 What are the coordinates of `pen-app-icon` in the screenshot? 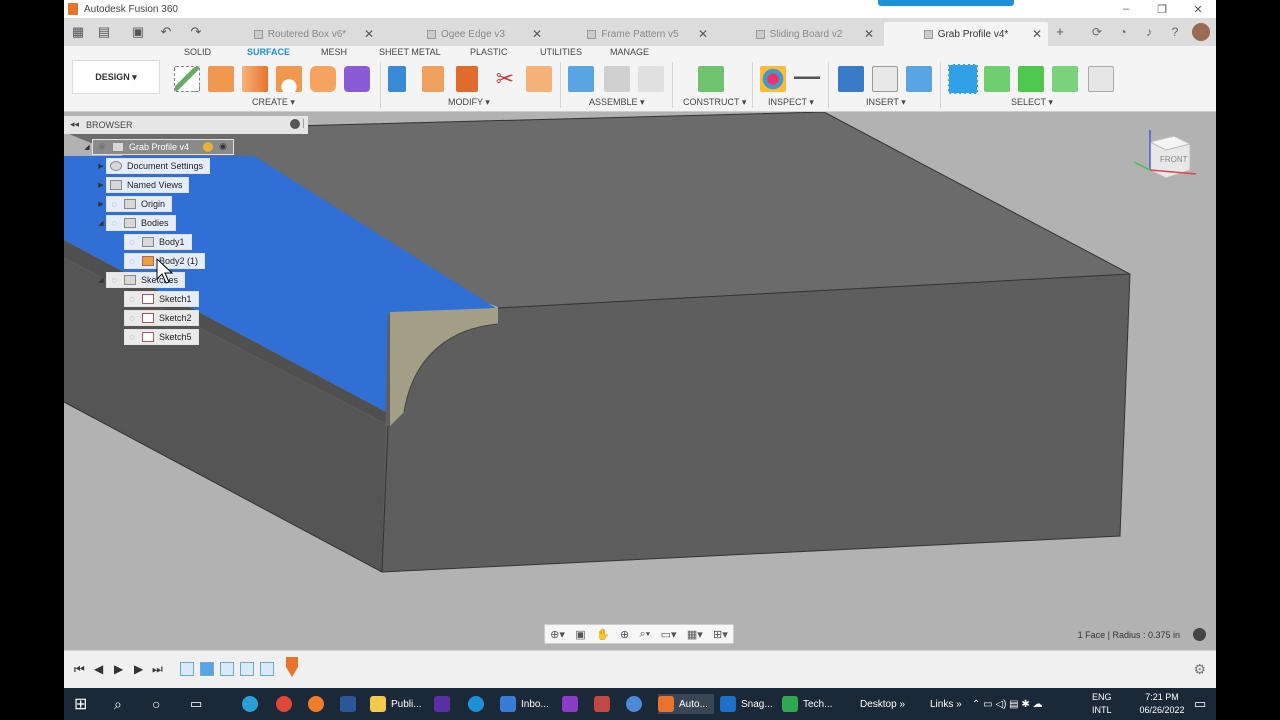 It's located at (572, 704).